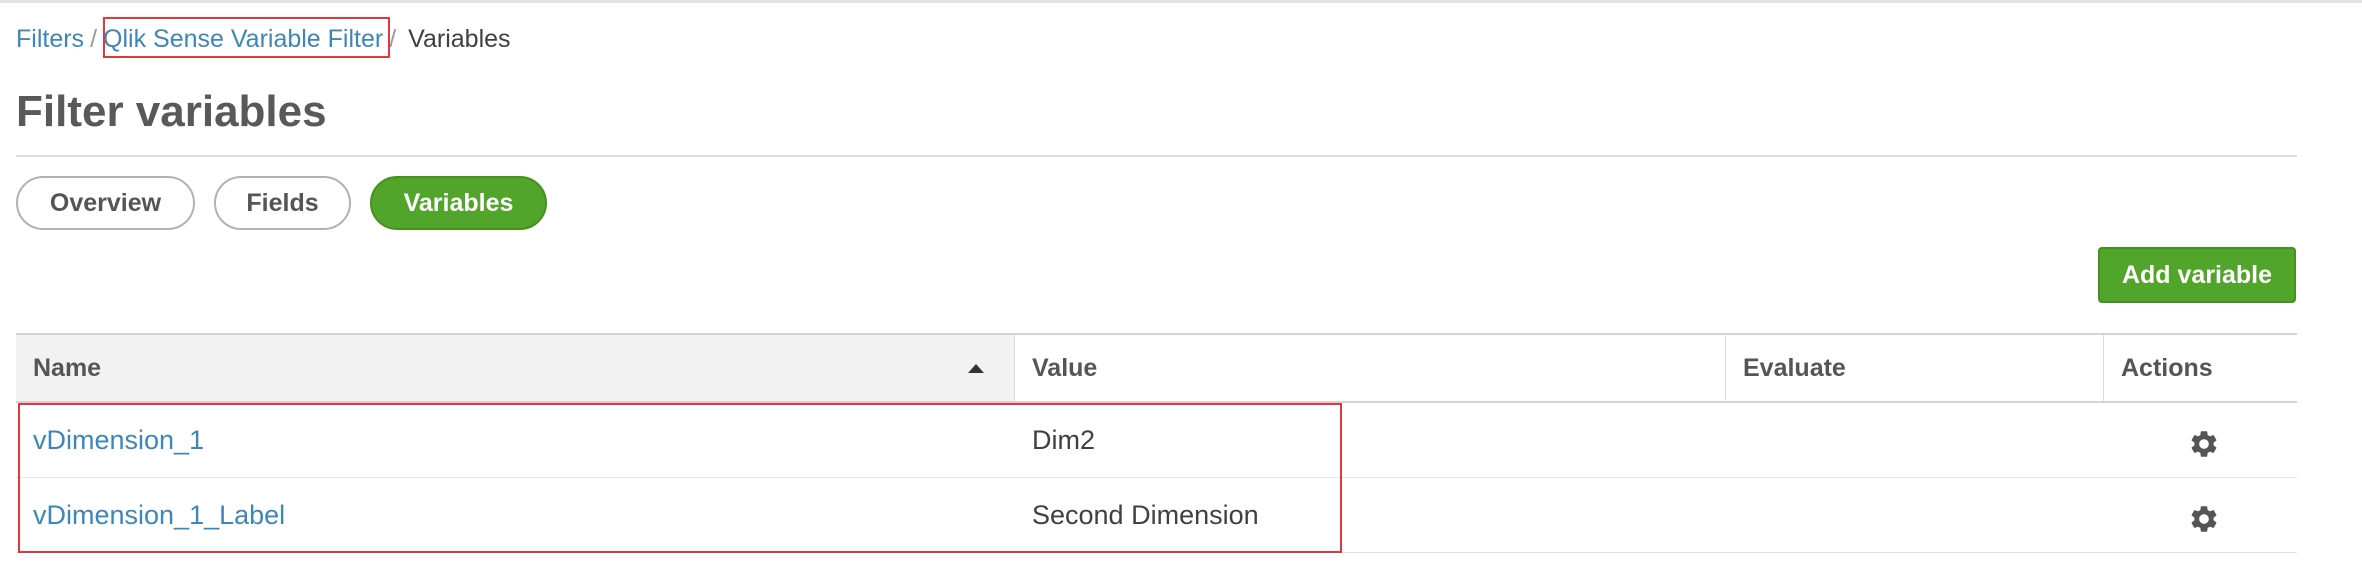 The image size is (2362, 569). Describe the element at coordinates (1915, 368) in the screenshot. I see `column-header-evaluate: Evaluate` at that location.